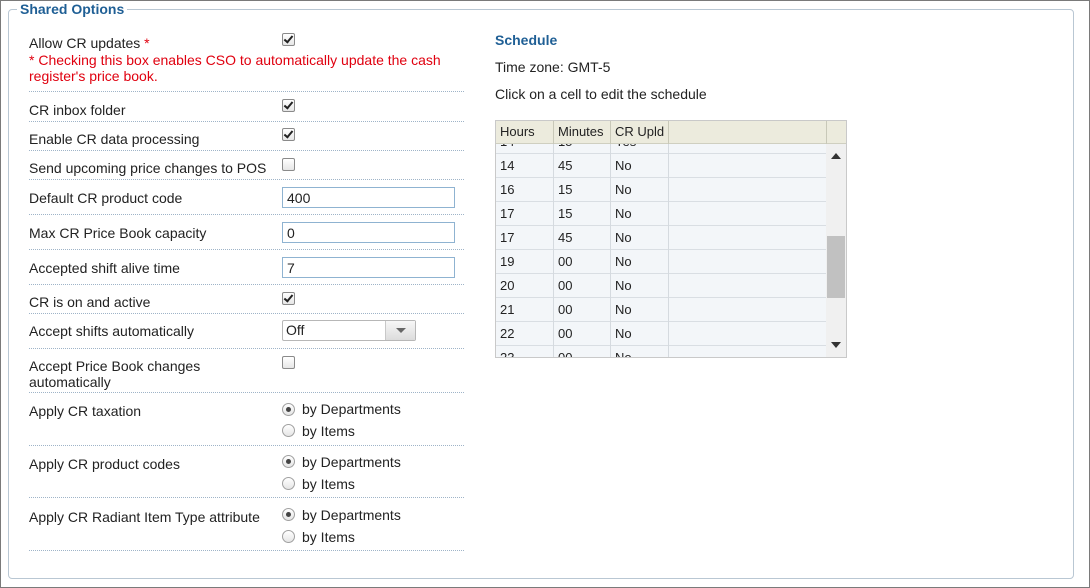  I want to click on default-cr-product-code-label: Default CR product code, so click(106, 198).